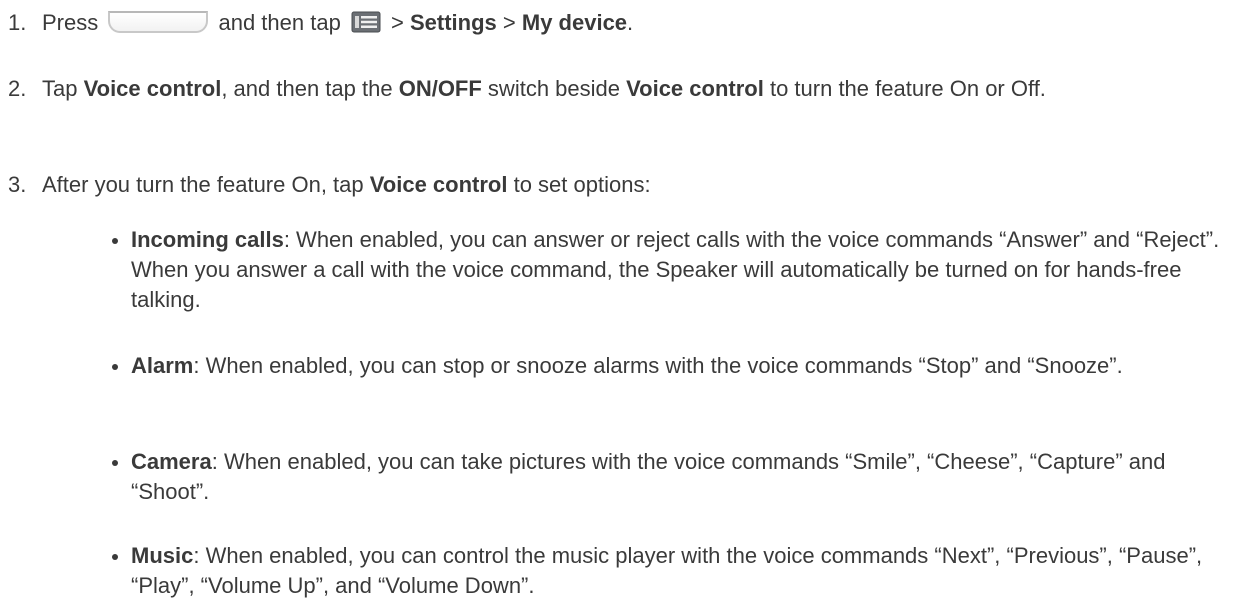 The image size is (1256, 614). I want to click on option-term: Camera, so click(171, 461).